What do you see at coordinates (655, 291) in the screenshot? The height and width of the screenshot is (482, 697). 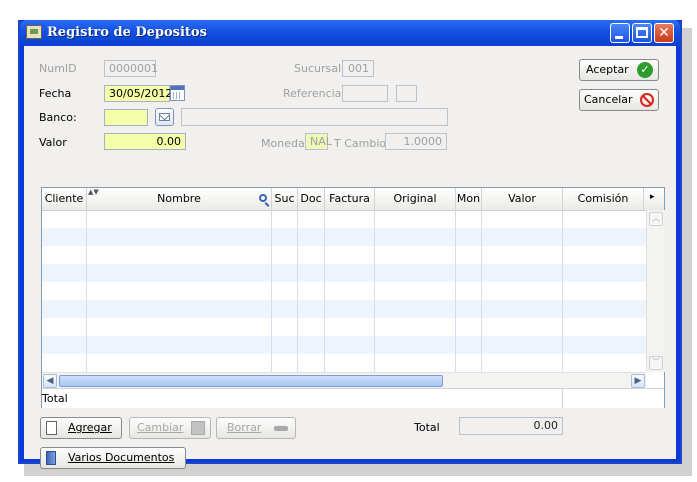 I see `vertical-scrollbar: ︿ ﹀` at bounding box center [655, 291].